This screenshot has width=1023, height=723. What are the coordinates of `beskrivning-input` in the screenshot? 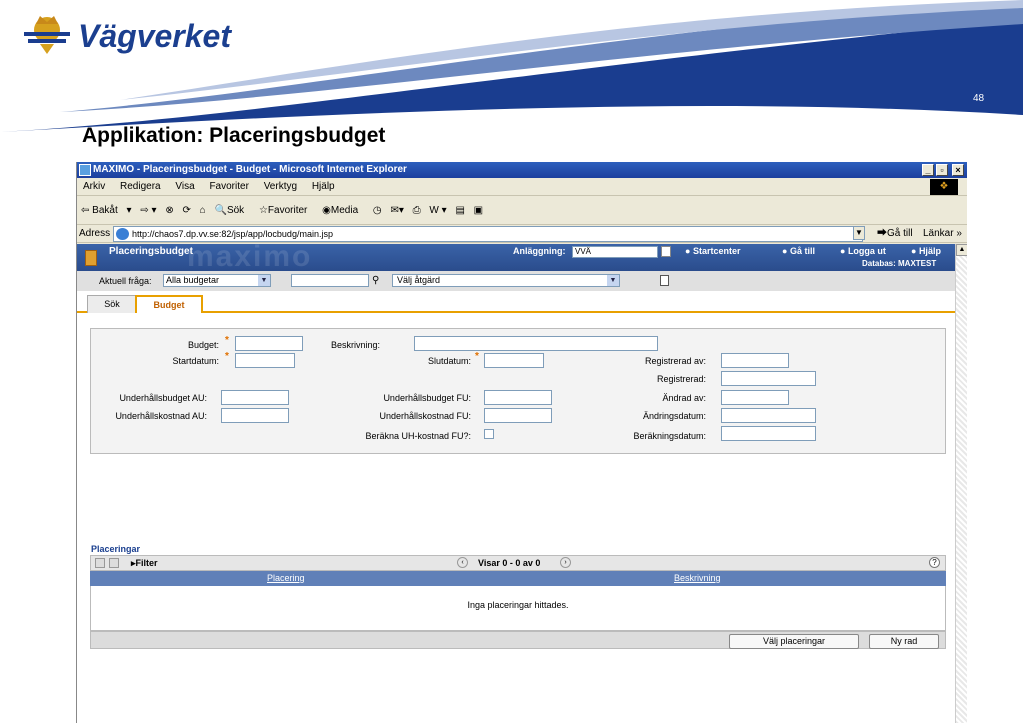 It's located at (536, 343).